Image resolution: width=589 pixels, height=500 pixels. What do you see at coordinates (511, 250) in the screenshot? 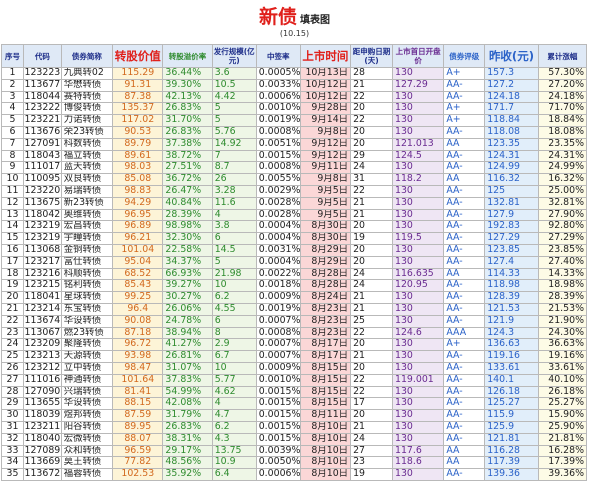
I see `cell-close: 123.85` at bounding box center [511, 250].